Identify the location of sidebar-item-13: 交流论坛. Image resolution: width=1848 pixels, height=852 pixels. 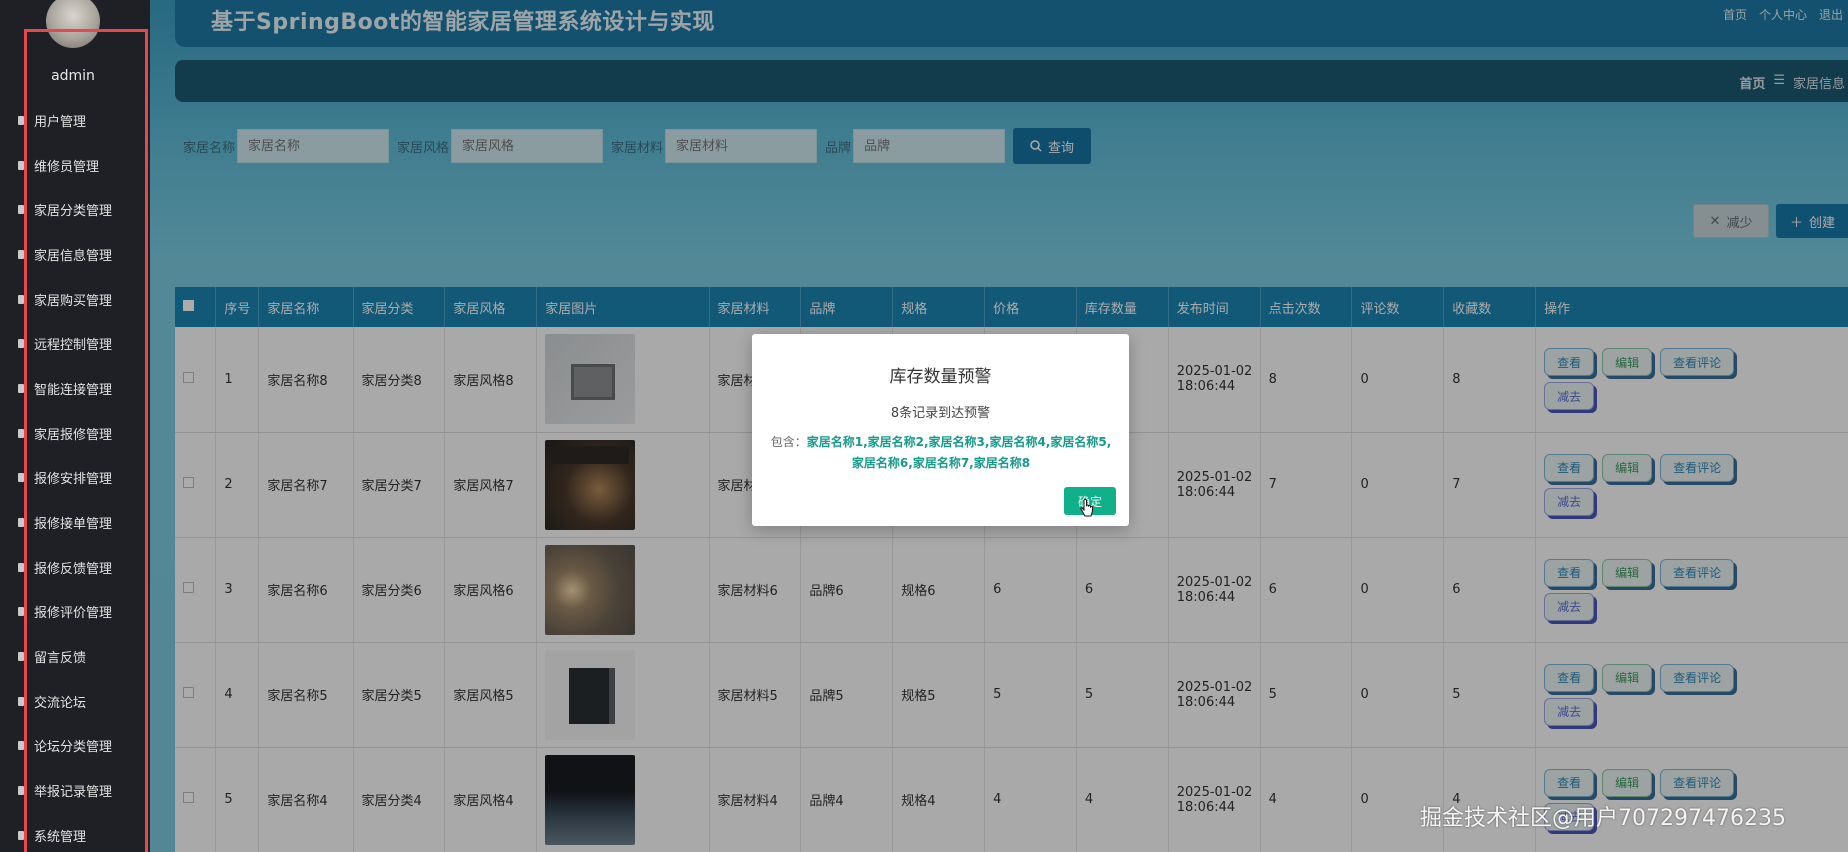
(65, 701).